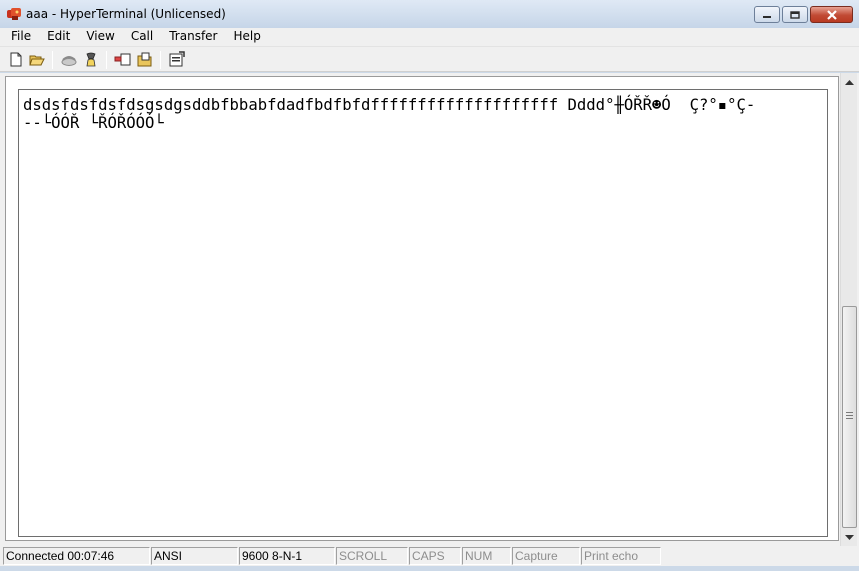 Image resolution: width=859 pixels, height=571 pixels. I want to click on maximize-button, so click(795, 14).